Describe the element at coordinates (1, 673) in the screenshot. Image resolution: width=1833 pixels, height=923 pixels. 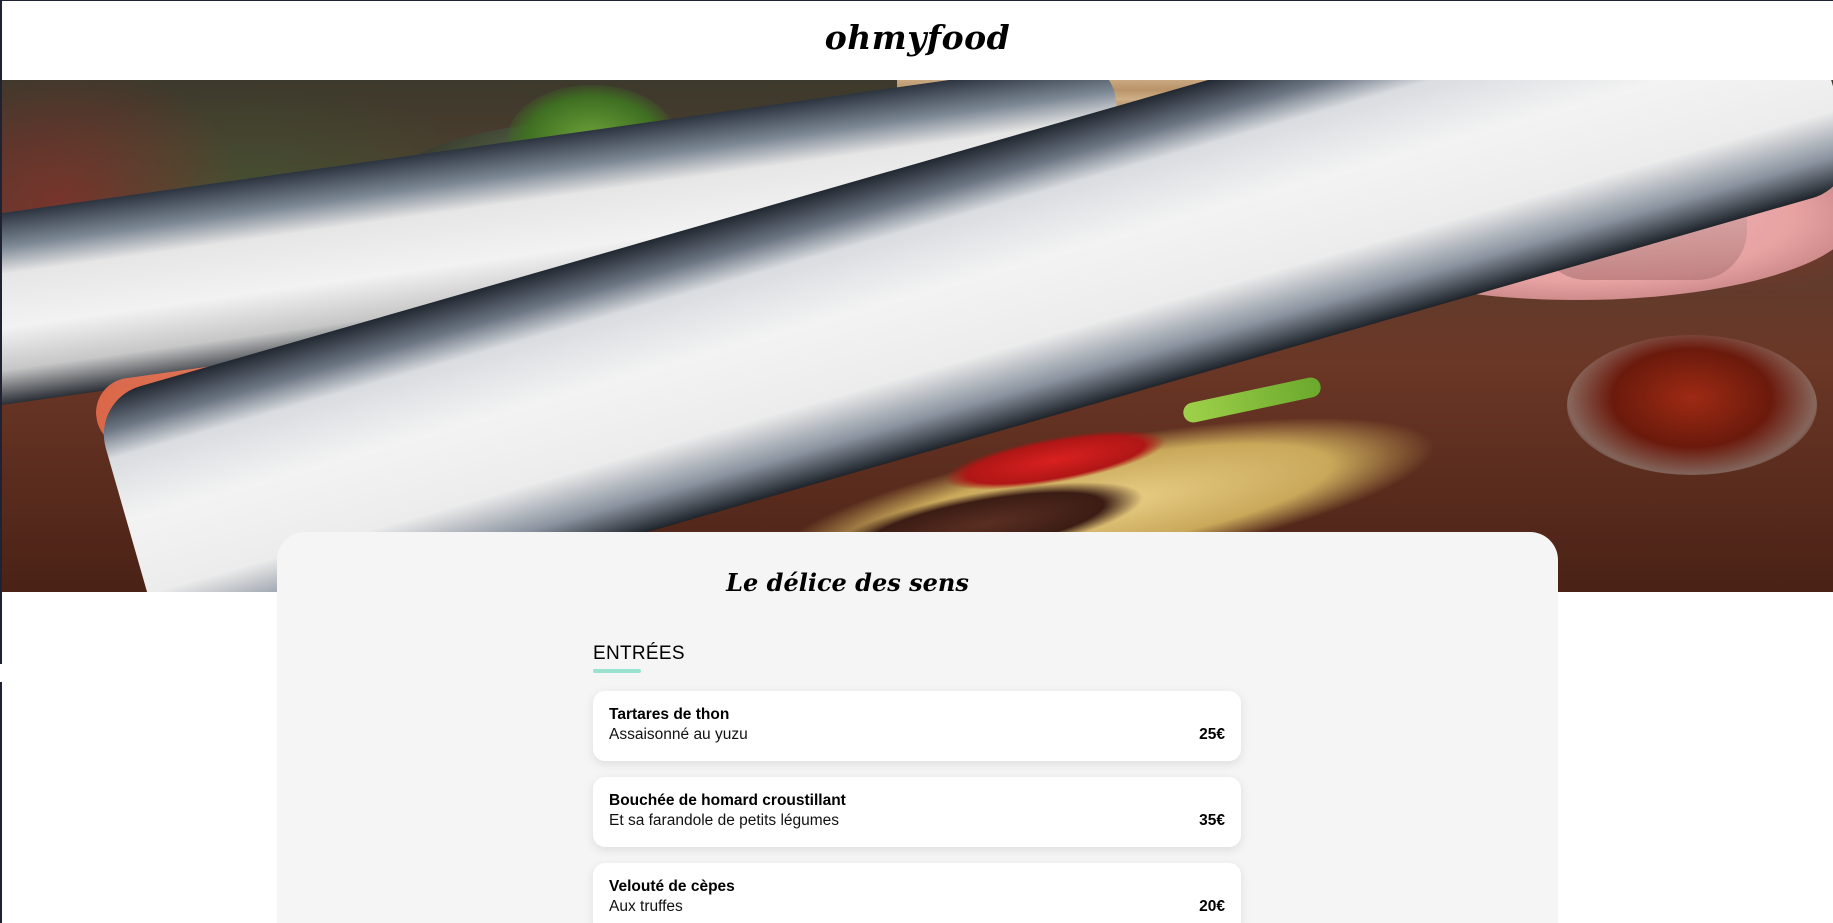
I see `window-edge-gap` at that location.